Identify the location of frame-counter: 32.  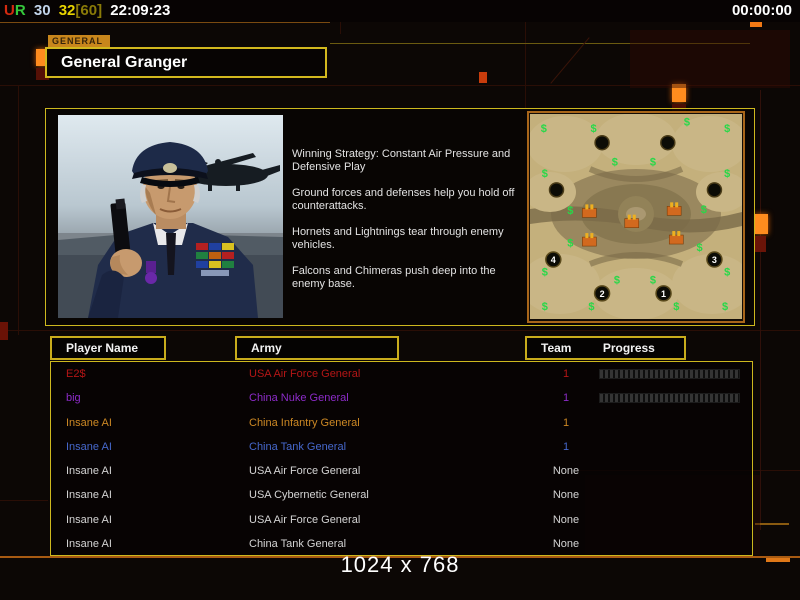
(67, 10).